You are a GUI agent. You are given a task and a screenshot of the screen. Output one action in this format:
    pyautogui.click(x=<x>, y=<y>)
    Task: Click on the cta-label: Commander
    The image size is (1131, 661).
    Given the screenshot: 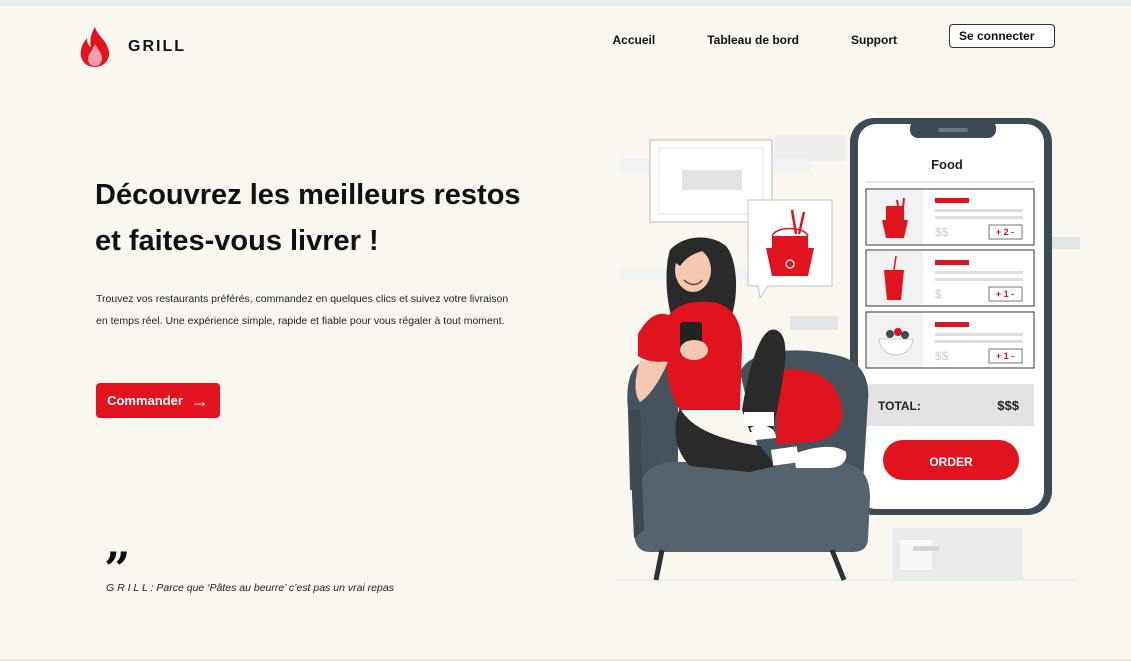 What is the action you would take?
    pyautogui.click(x=145, y=400)
    